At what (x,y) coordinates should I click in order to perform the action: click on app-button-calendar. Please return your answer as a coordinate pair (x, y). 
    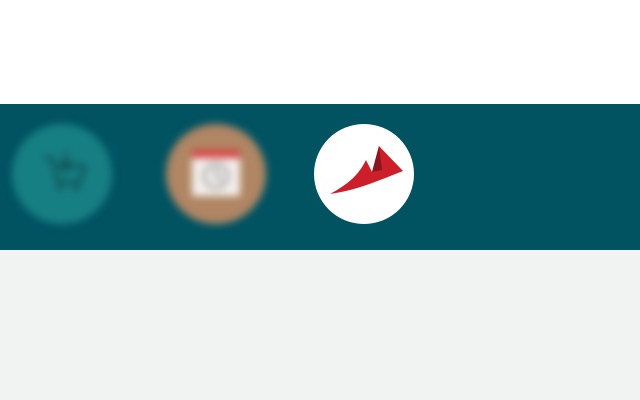
    Looking at the image, I should click on (216, 174).